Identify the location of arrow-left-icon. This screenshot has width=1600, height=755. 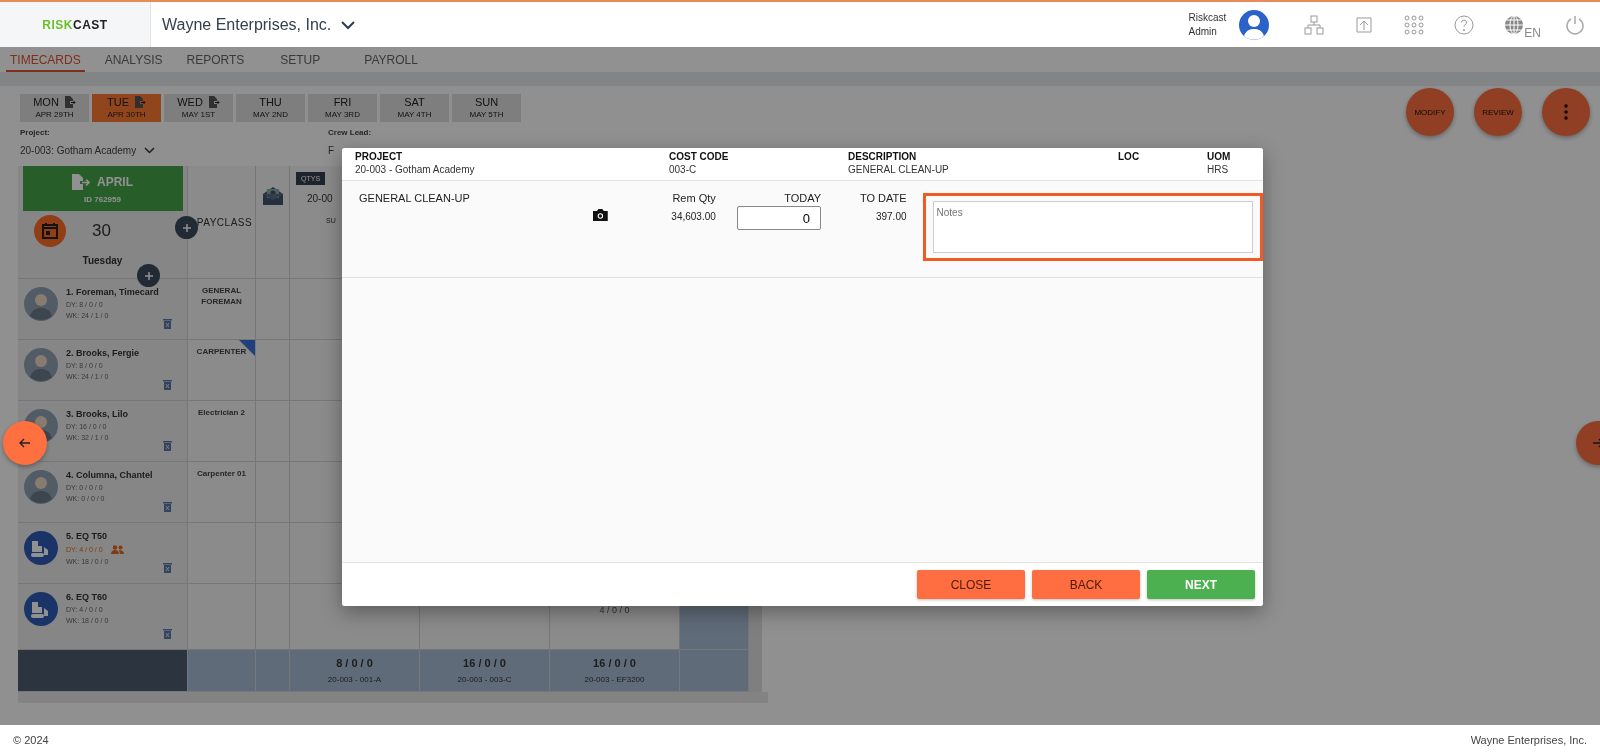
(25, 443).